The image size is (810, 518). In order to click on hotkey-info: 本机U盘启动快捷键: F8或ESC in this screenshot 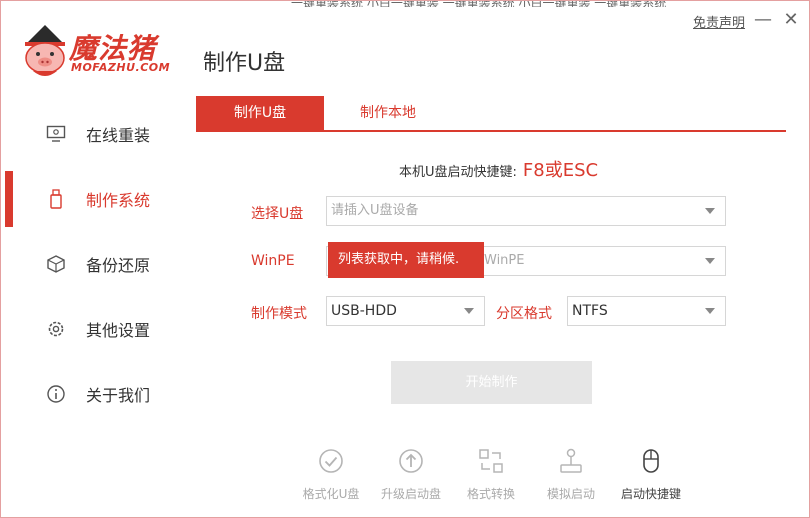, I will do `click(498, 169)`.